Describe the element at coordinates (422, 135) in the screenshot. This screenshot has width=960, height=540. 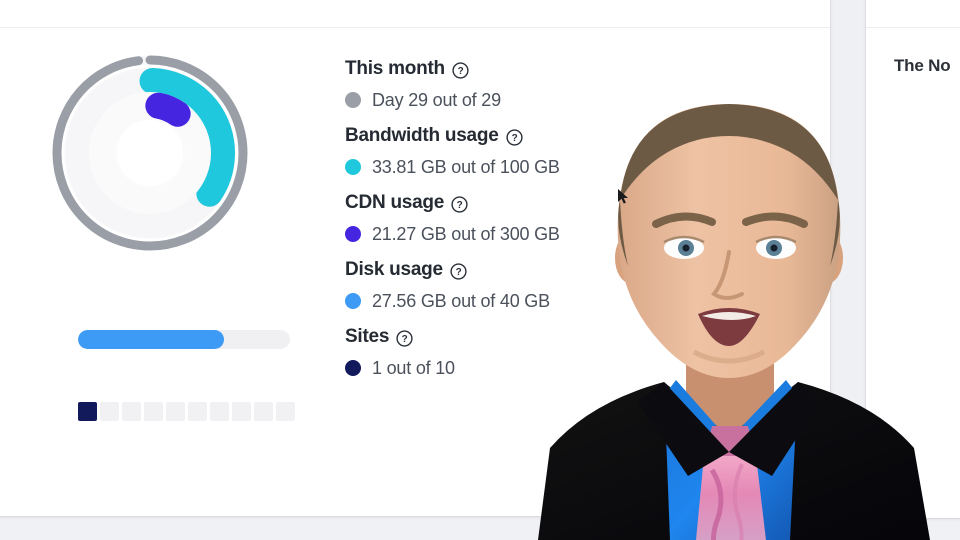
I see `metric-bandwidth-usage-label: Bandwidth usage` at that location.